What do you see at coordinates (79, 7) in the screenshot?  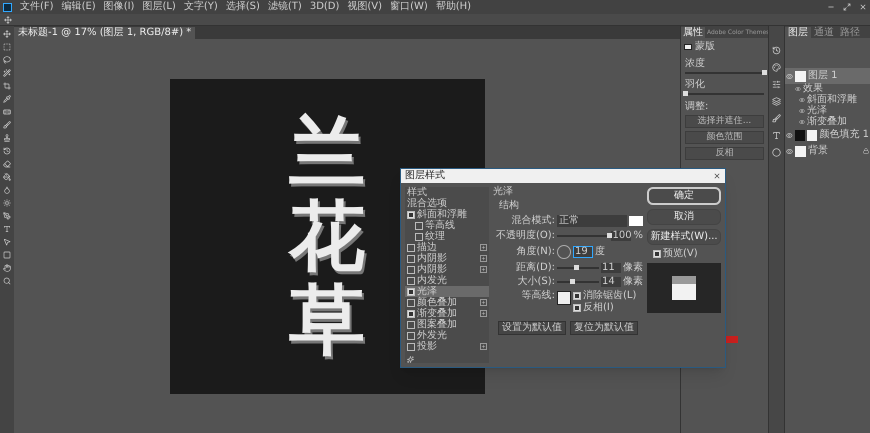 I see `menu-item: 编辑(E)` at bounding box center [79, 7].